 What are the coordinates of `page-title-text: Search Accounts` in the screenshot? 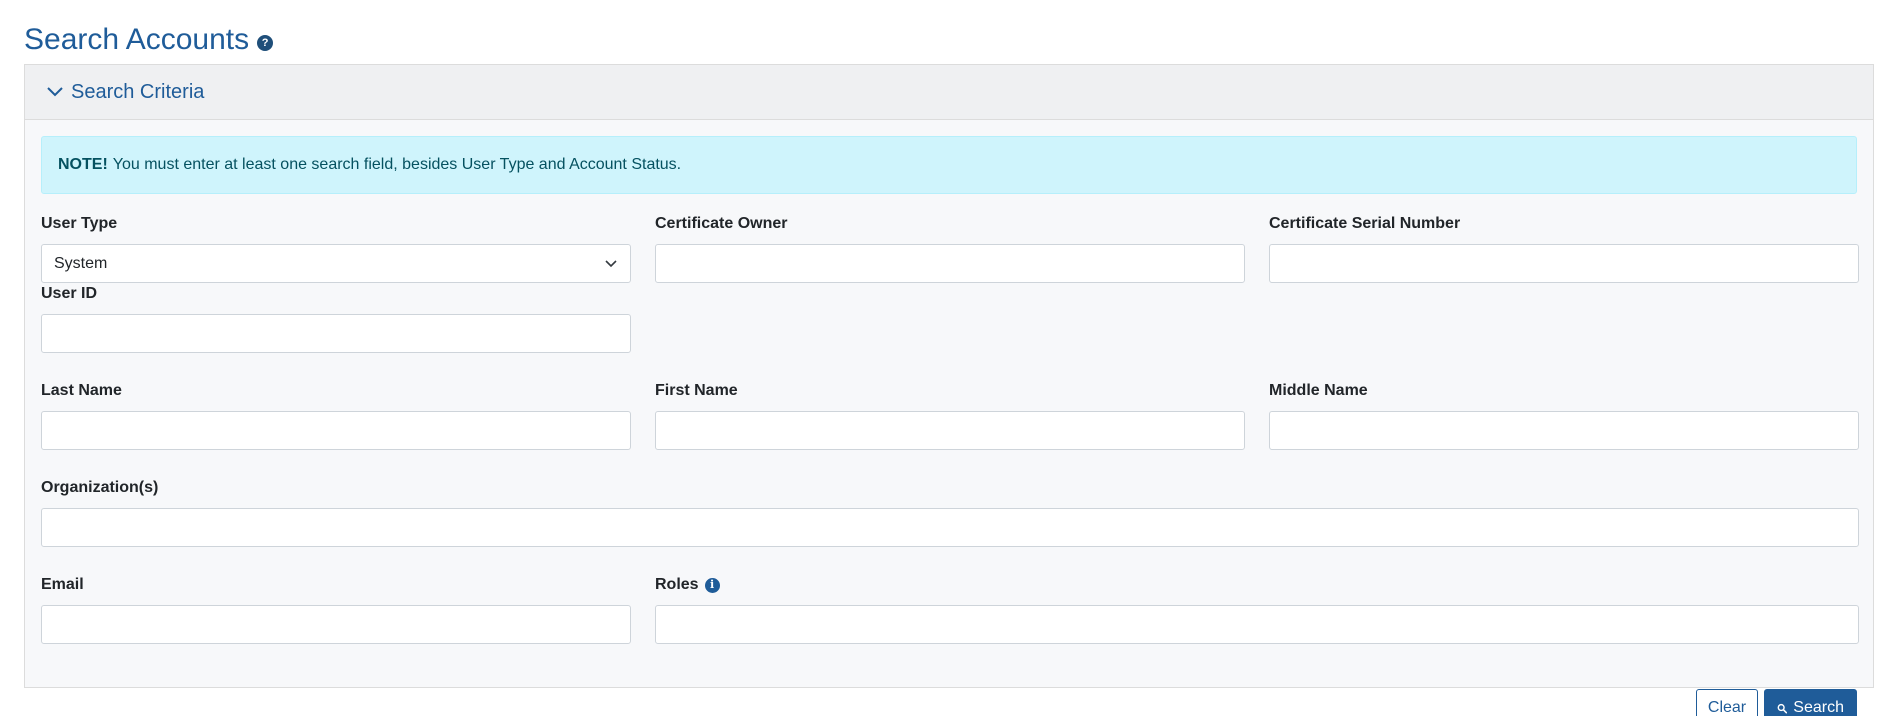 It's located at (137, 39).